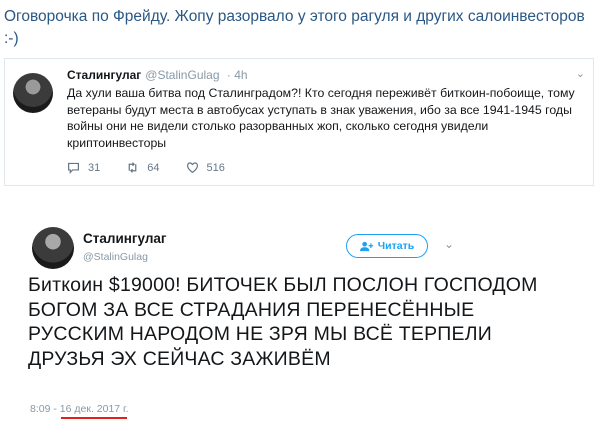  What do you see at coordinates (215, 167) in the screenshot?
I see `like-count: 516` at bounding box center [215, 167].